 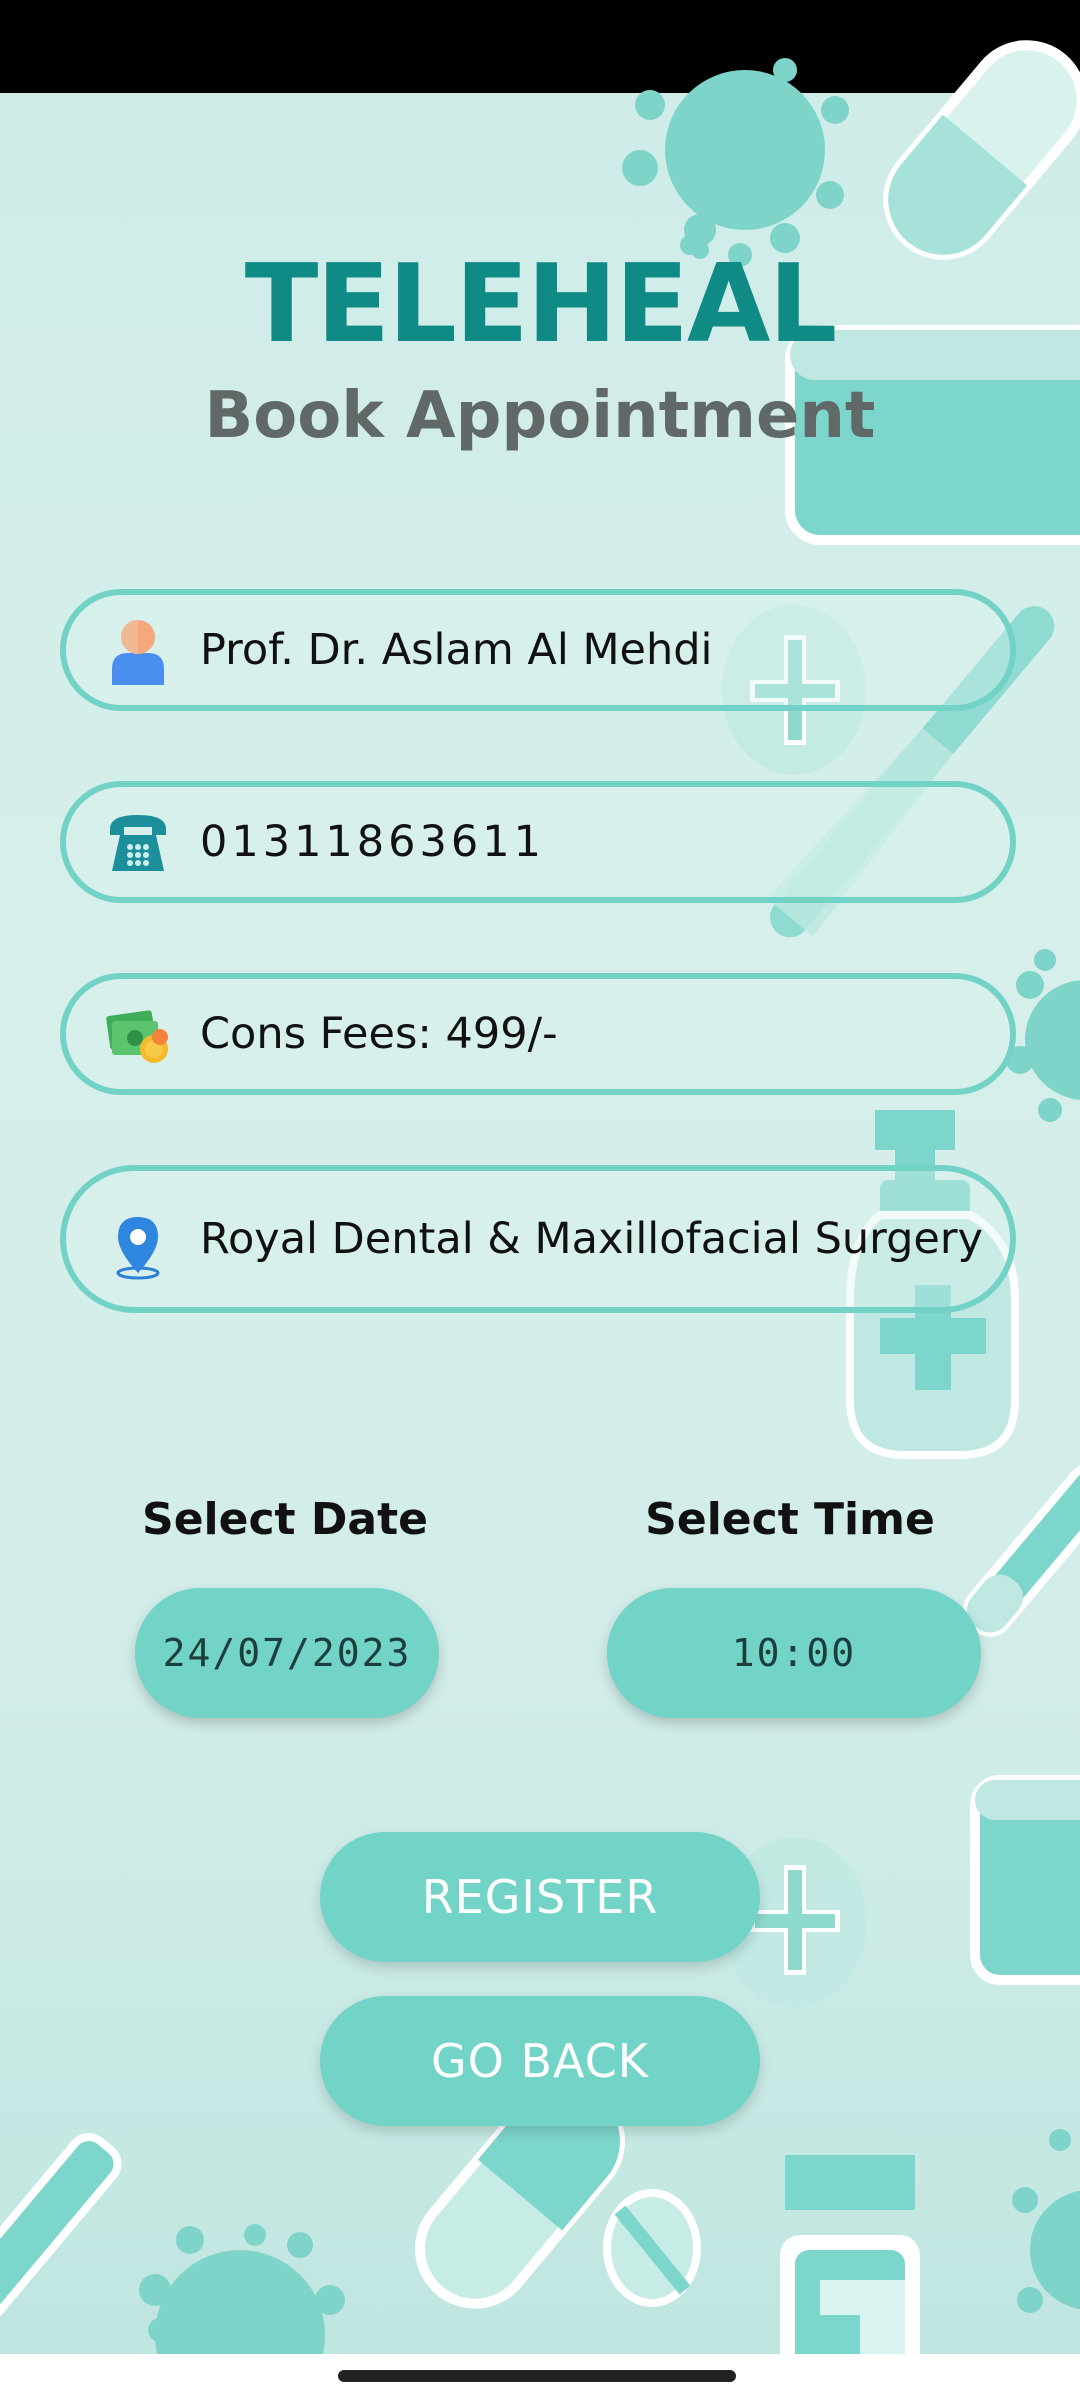 I want to click on doctor-name-field: Prof. Dr. Aslam Al Mehdi, so click(x=538, y=650).